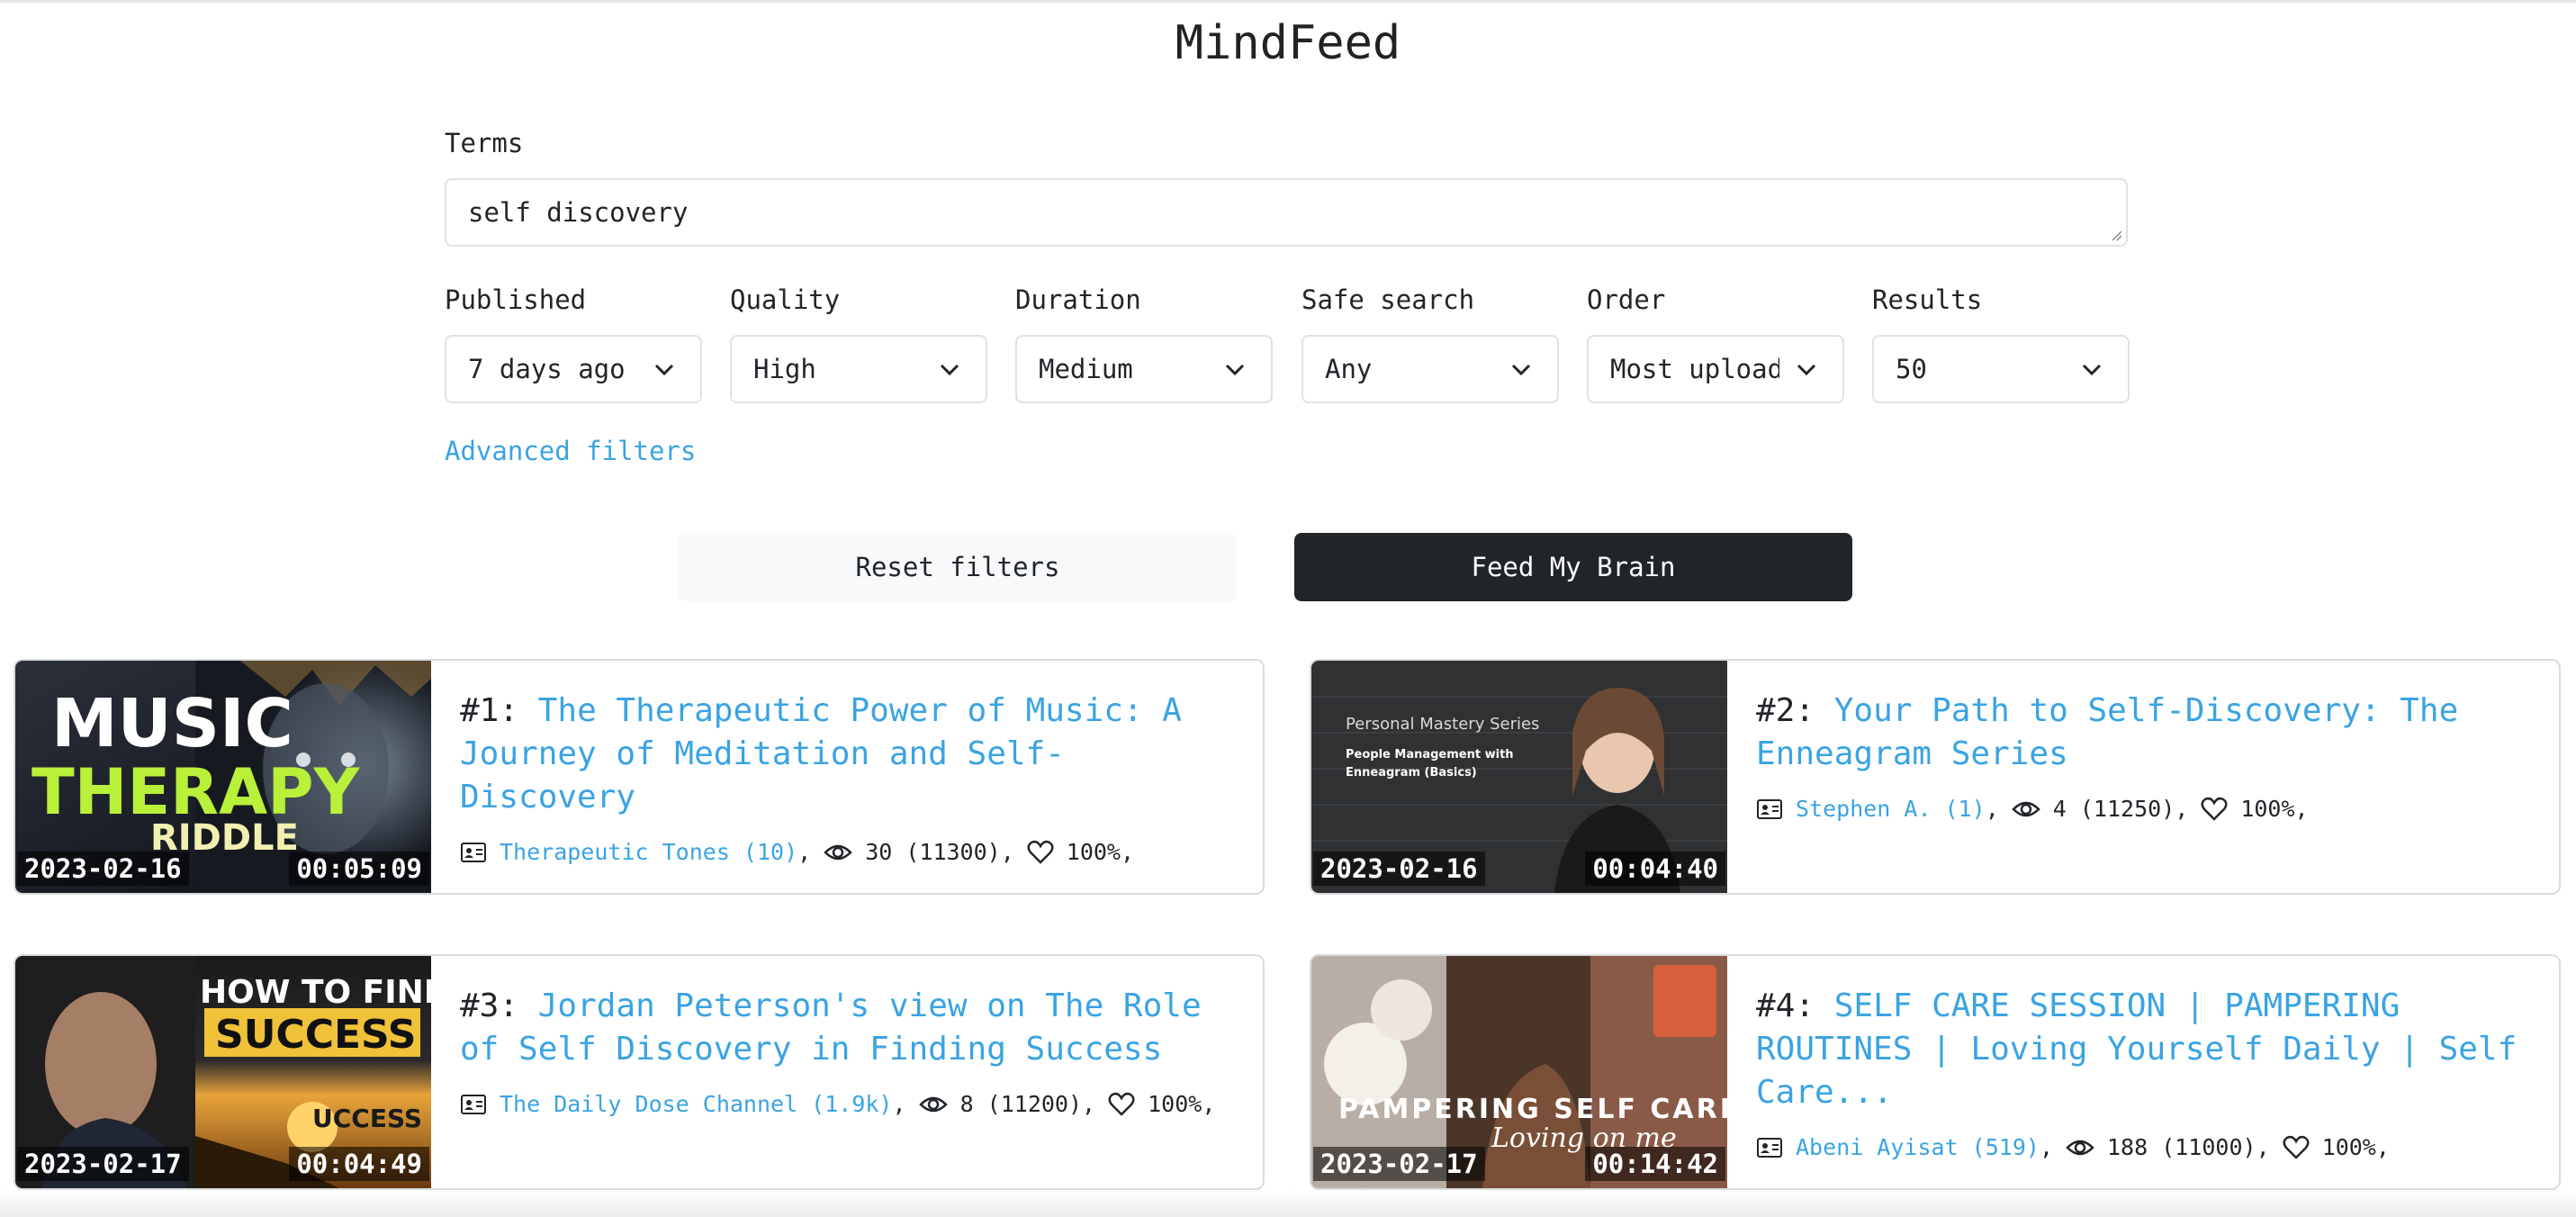 This screenshot has width=2576, height=1217. Describe the element at coordinates (1286, 213) in the screenshot. I see `terms-input: self discovery` at that location.